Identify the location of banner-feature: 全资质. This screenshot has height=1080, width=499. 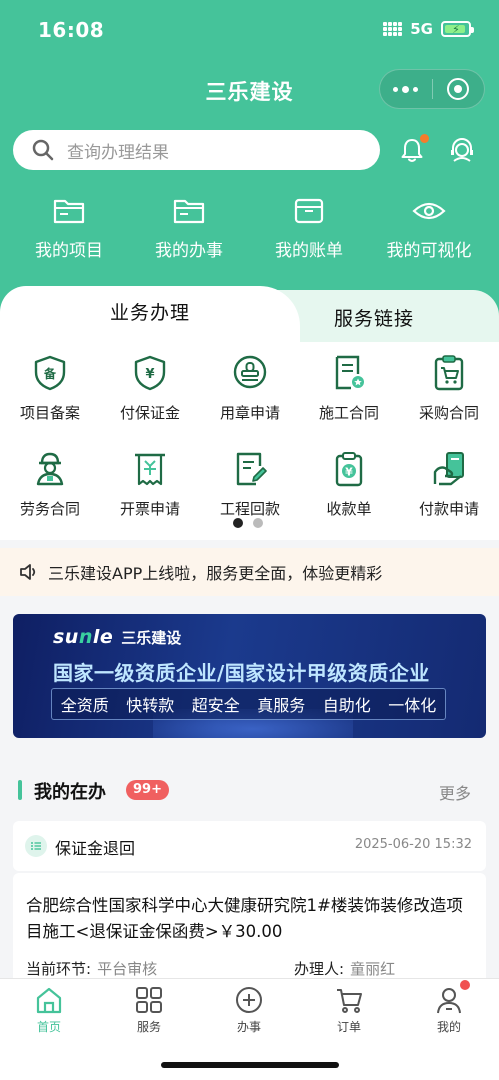
(84, 705).